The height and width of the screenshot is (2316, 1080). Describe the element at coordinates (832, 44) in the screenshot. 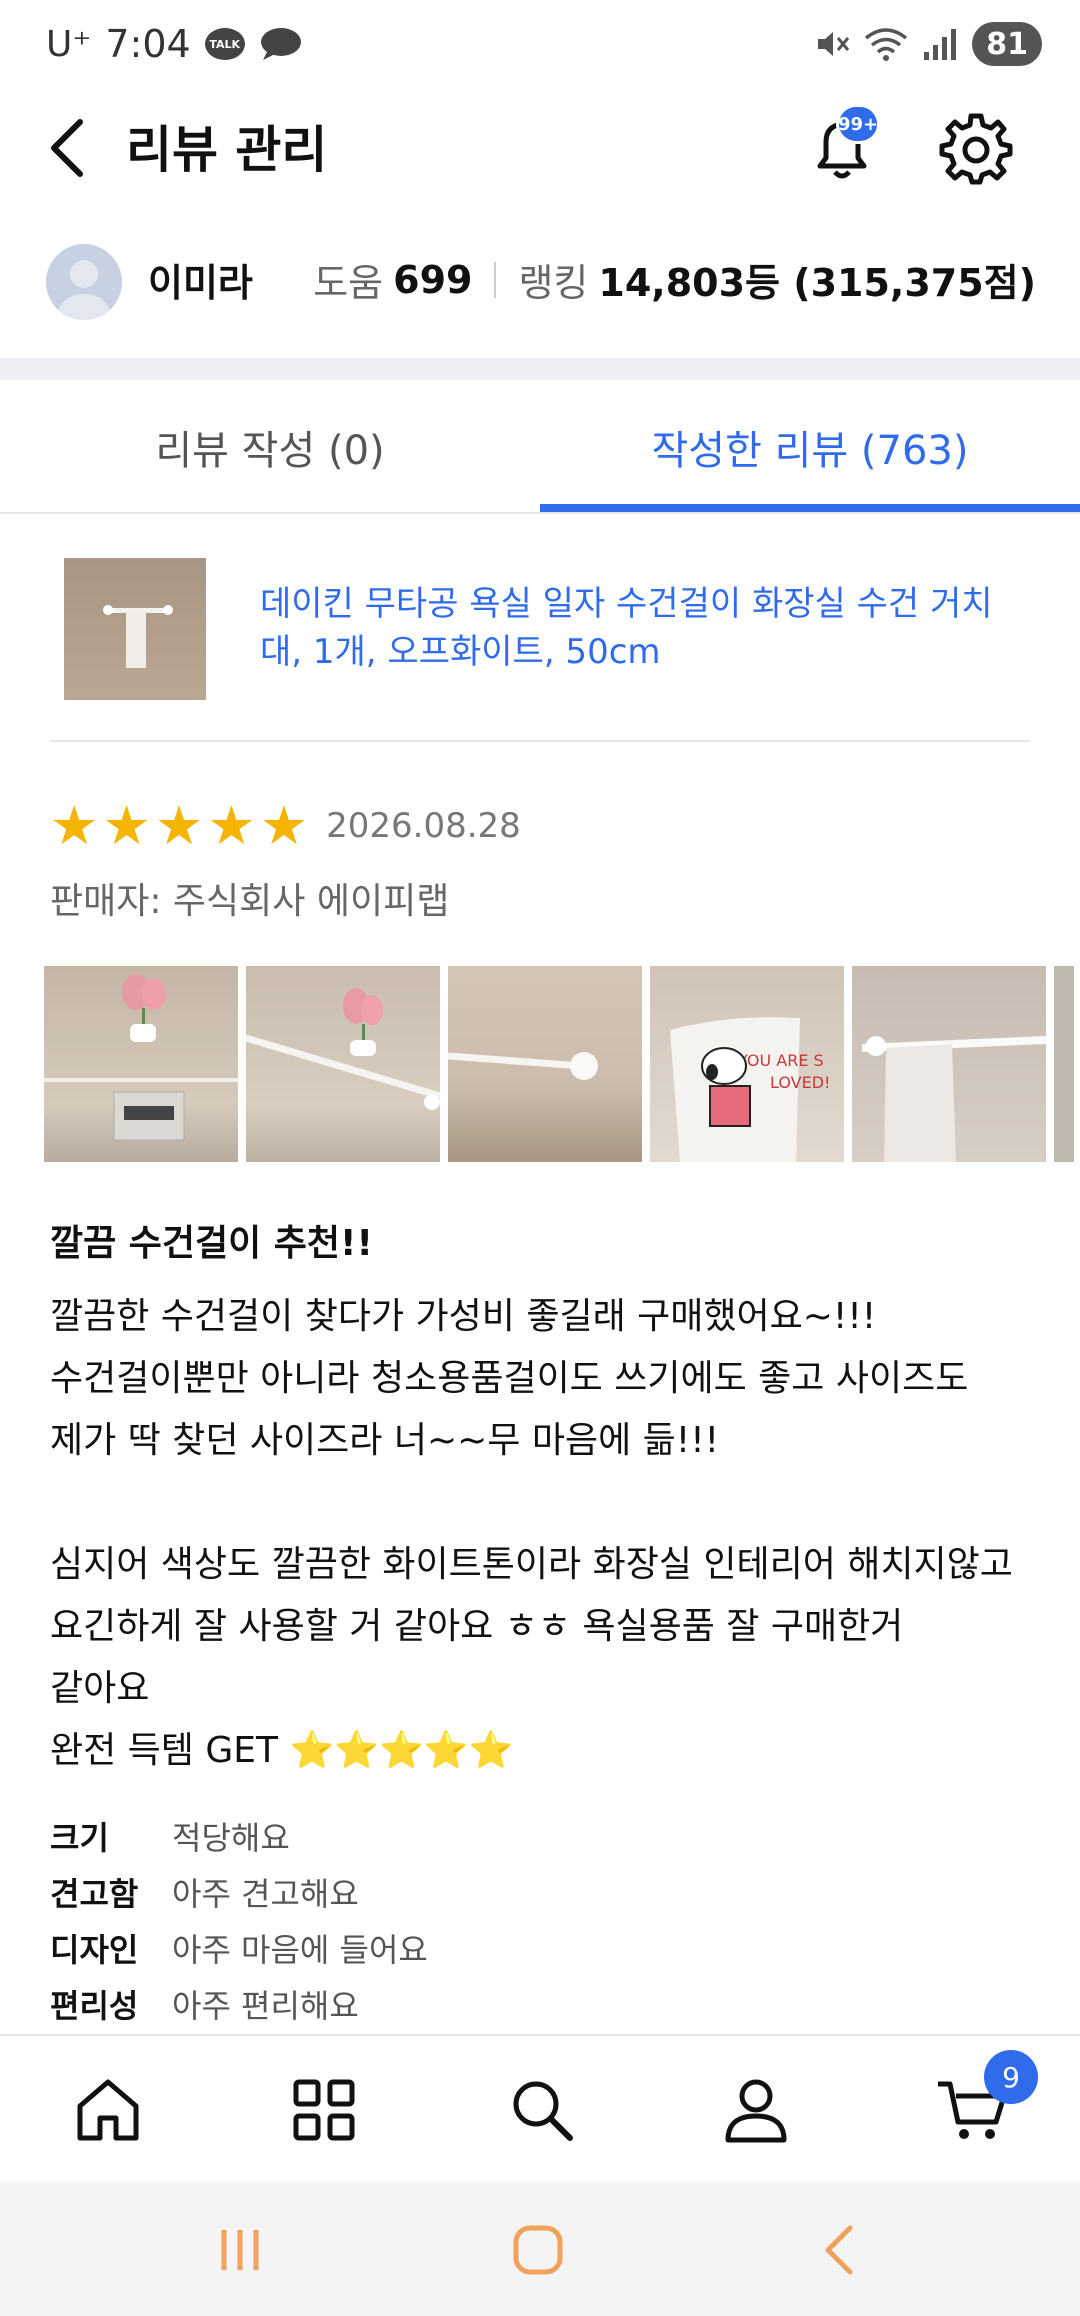

I see `mute-icon` at that location.